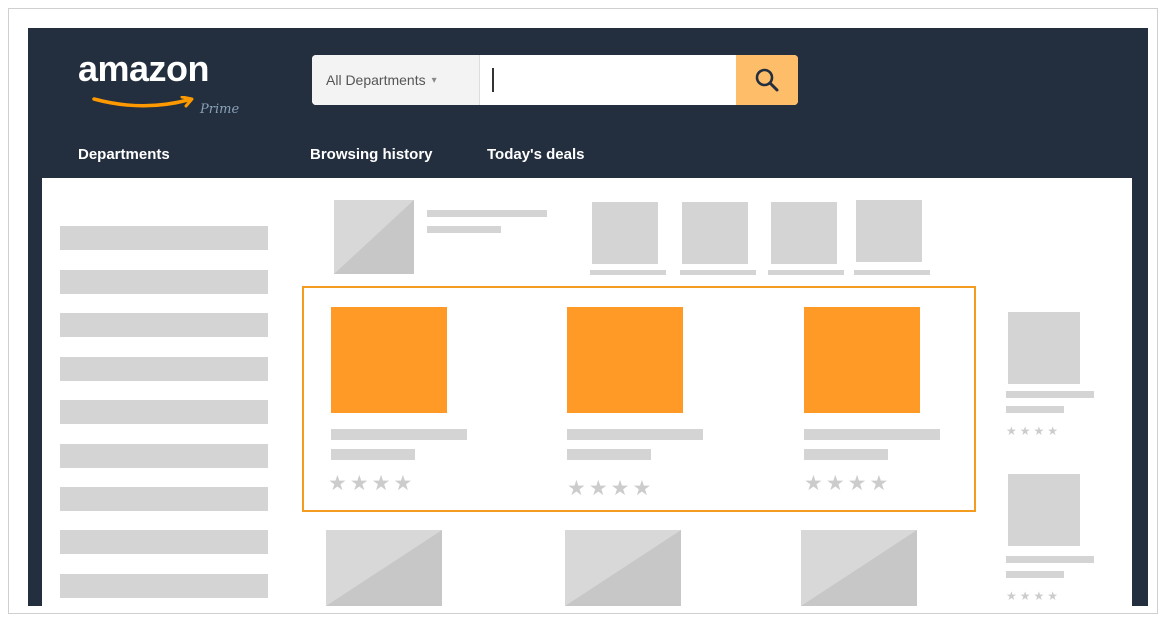  Describe the element at coordinates (144, 68) in the screenshot. I see `logo-wordmark: amazon` at that location.